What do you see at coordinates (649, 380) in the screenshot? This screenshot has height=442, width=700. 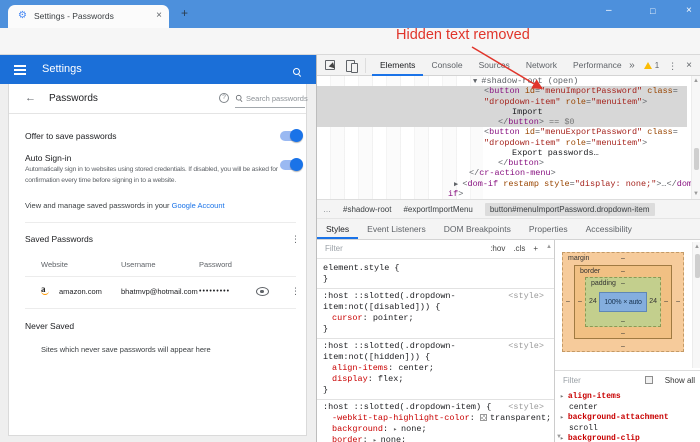 I see `show-all-checkbox` at bounding box center [649, 380].